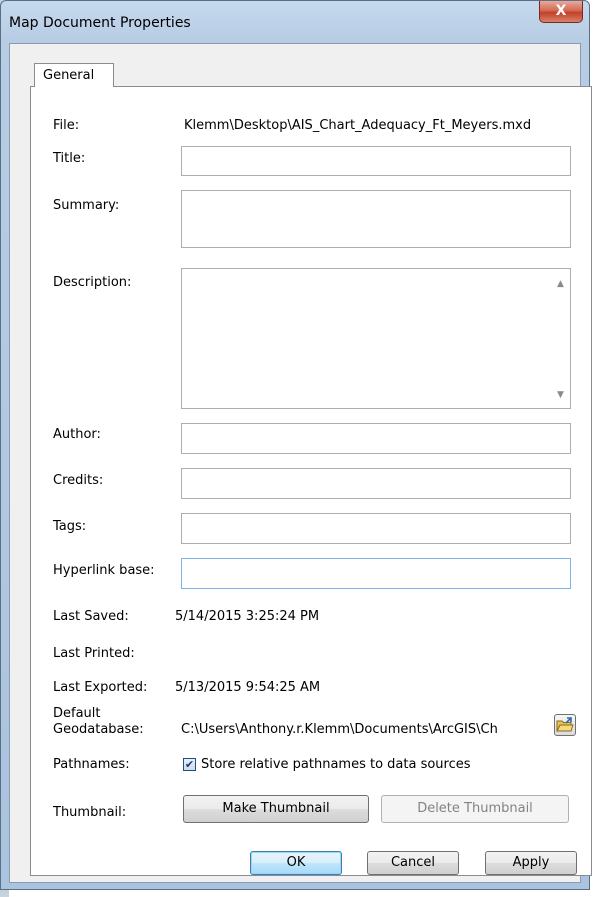  I want to click on title-field, so click(376, 161).